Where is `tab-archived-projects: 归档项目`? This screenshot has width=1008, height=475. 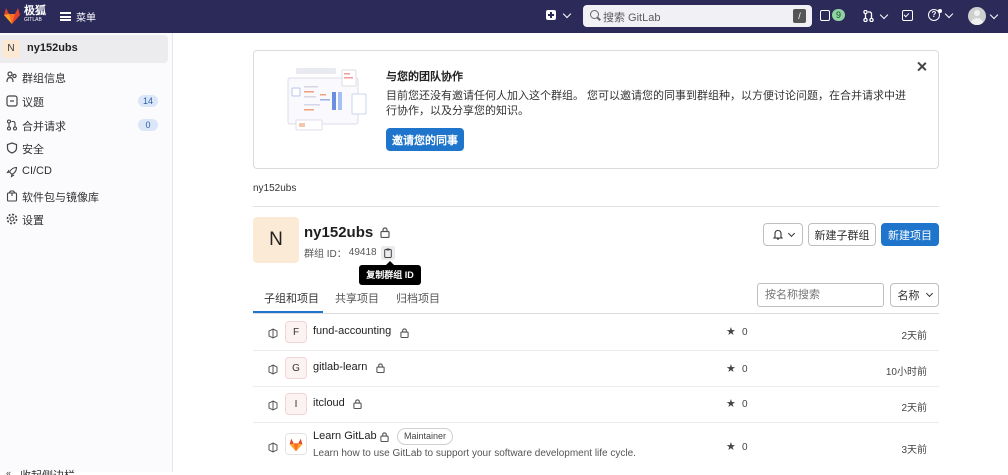
tab-archived-projects: 归档项目 is located at coordinates (418, 298).